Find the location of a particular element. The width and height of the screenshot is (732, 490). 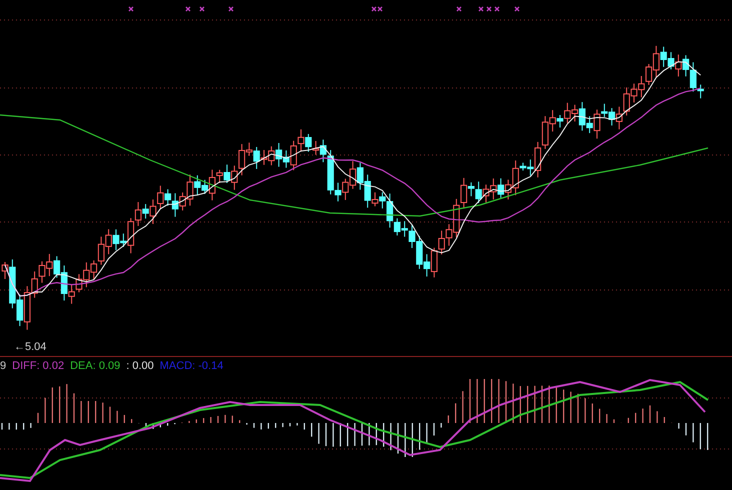

indicator-label: MACD: -0.14 is located at coordinates (192, 367).